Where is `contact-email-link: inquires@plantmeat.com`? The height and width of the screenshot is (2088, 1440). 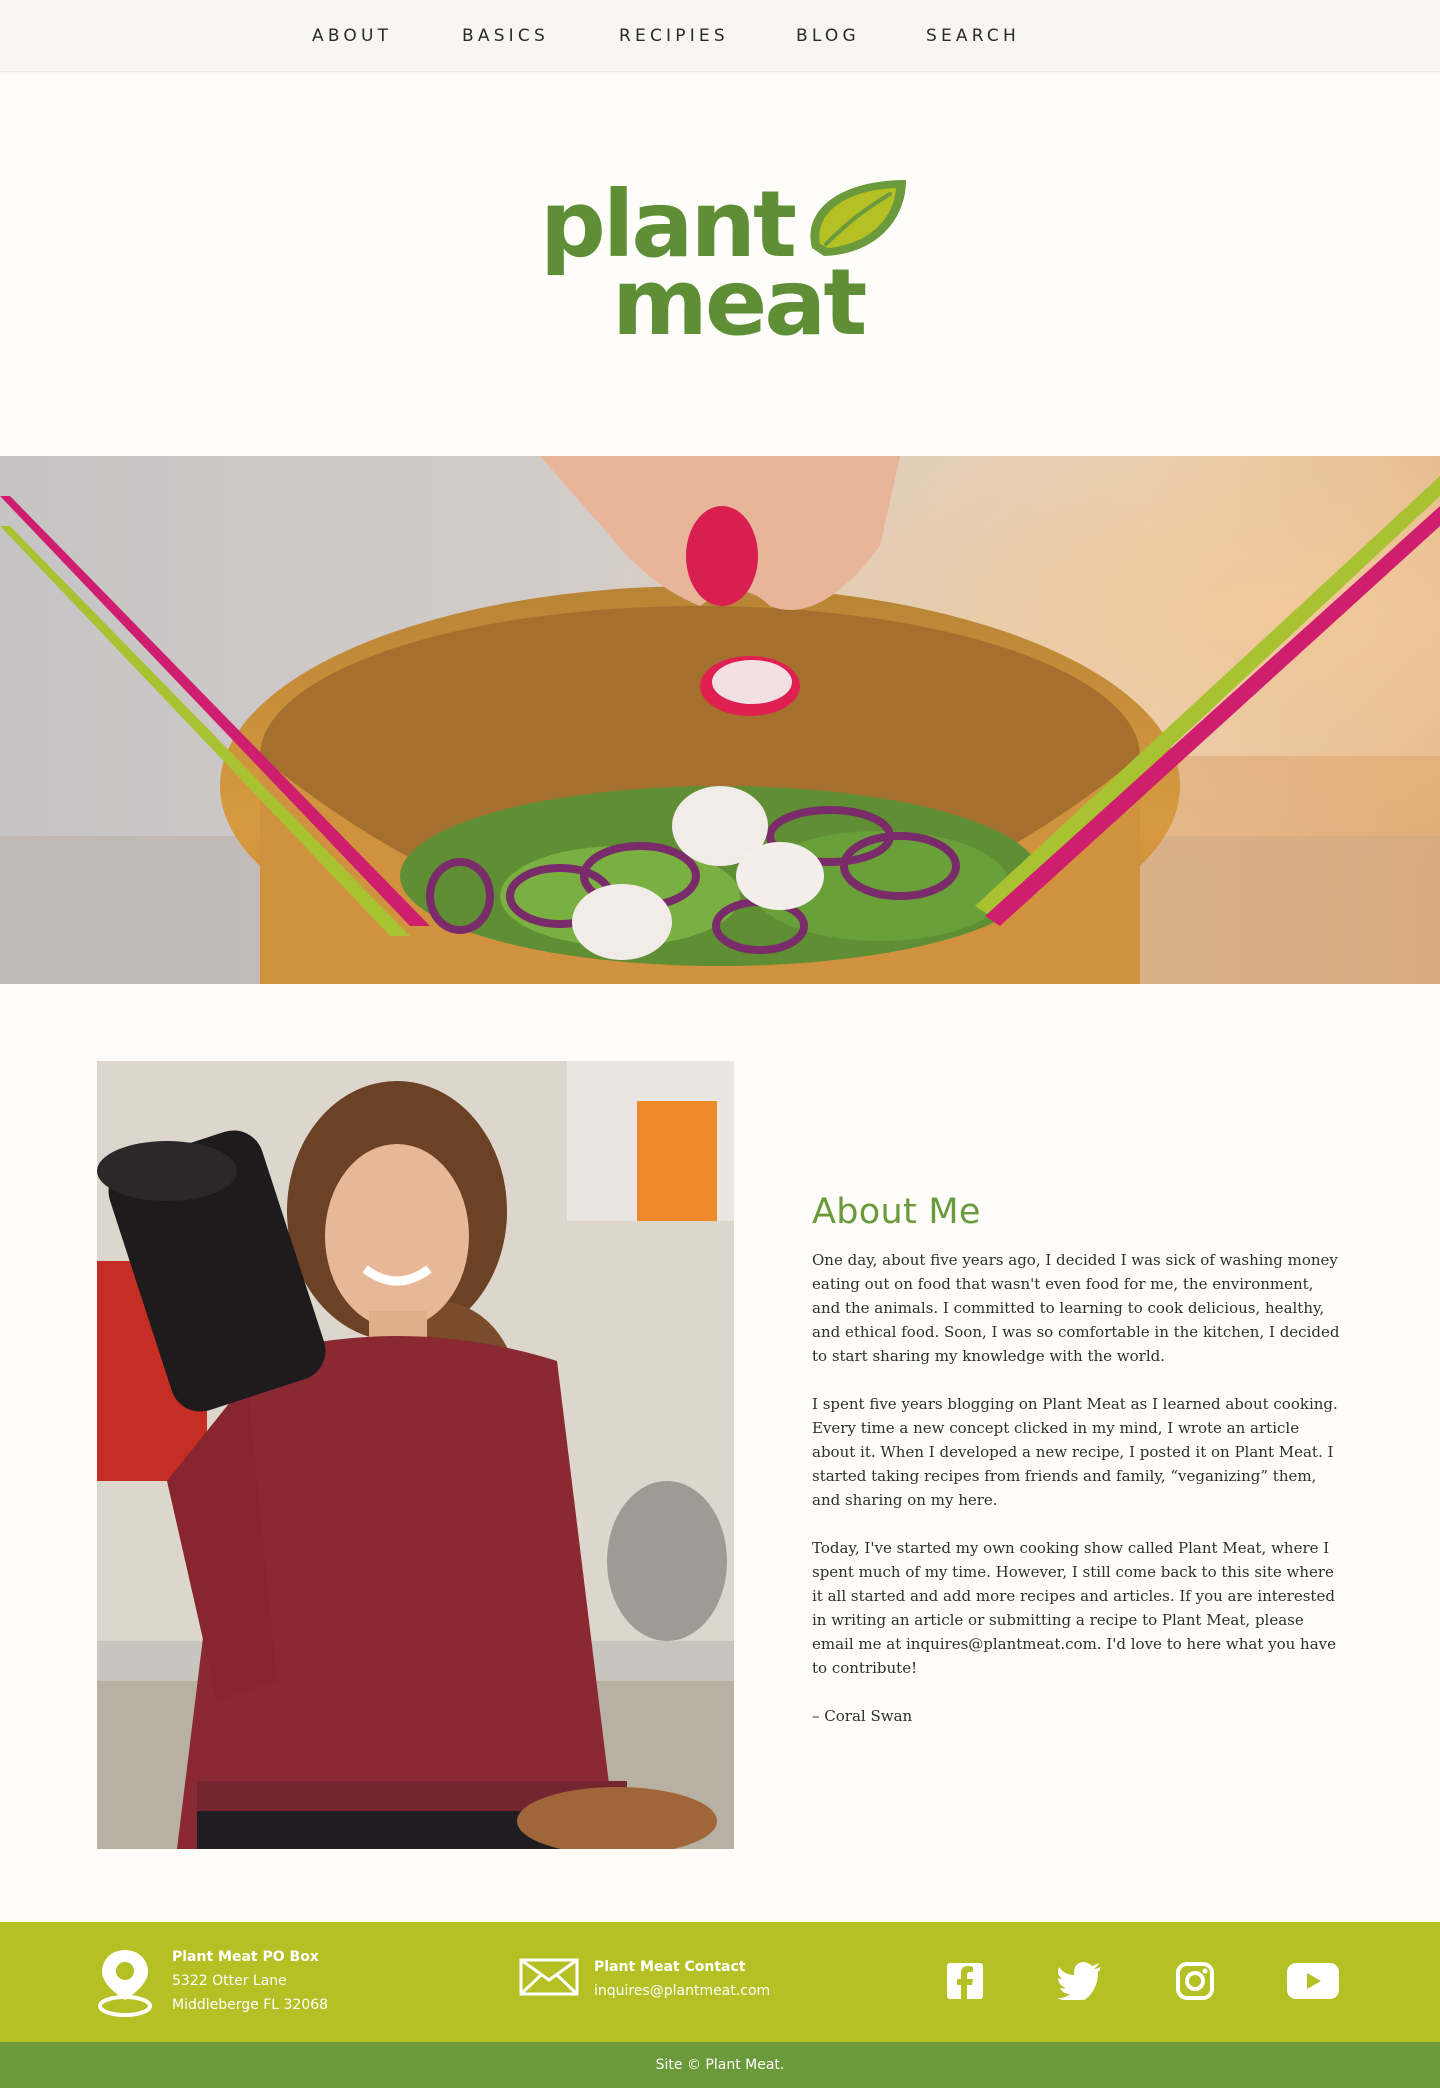 contact-email-link: inquires@plantmeat.com is located at coordinates (682, 1991).